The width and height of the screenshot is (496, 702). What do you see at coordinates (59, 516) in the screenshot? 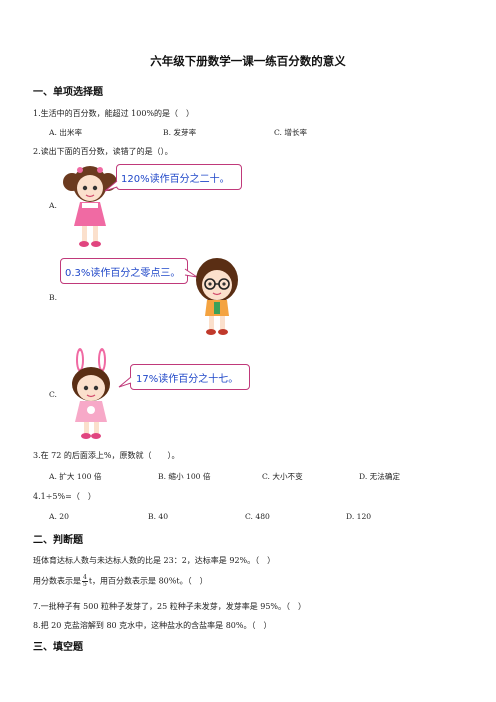
I see `q4-option-a: A. 20` at bounding box center [59, 516].